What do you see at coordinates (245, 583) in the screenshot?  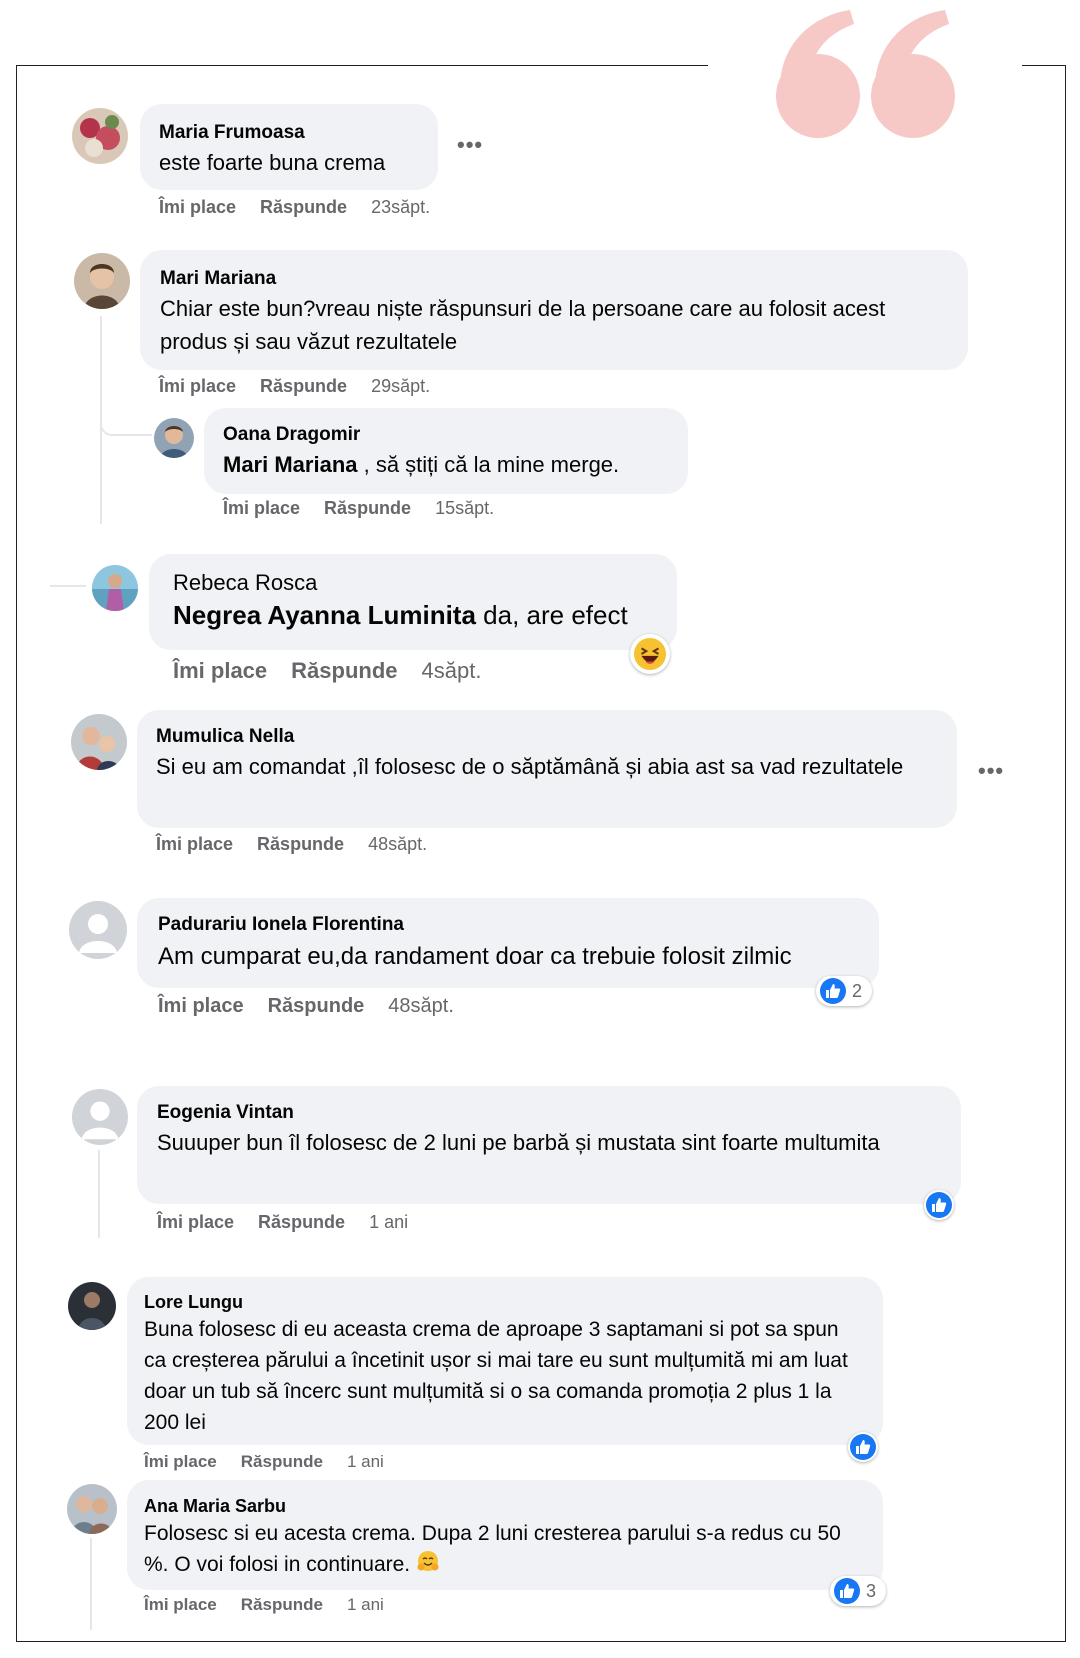 I see `comment-author: Rebeca Rosca` at bounding box center [245, 583].